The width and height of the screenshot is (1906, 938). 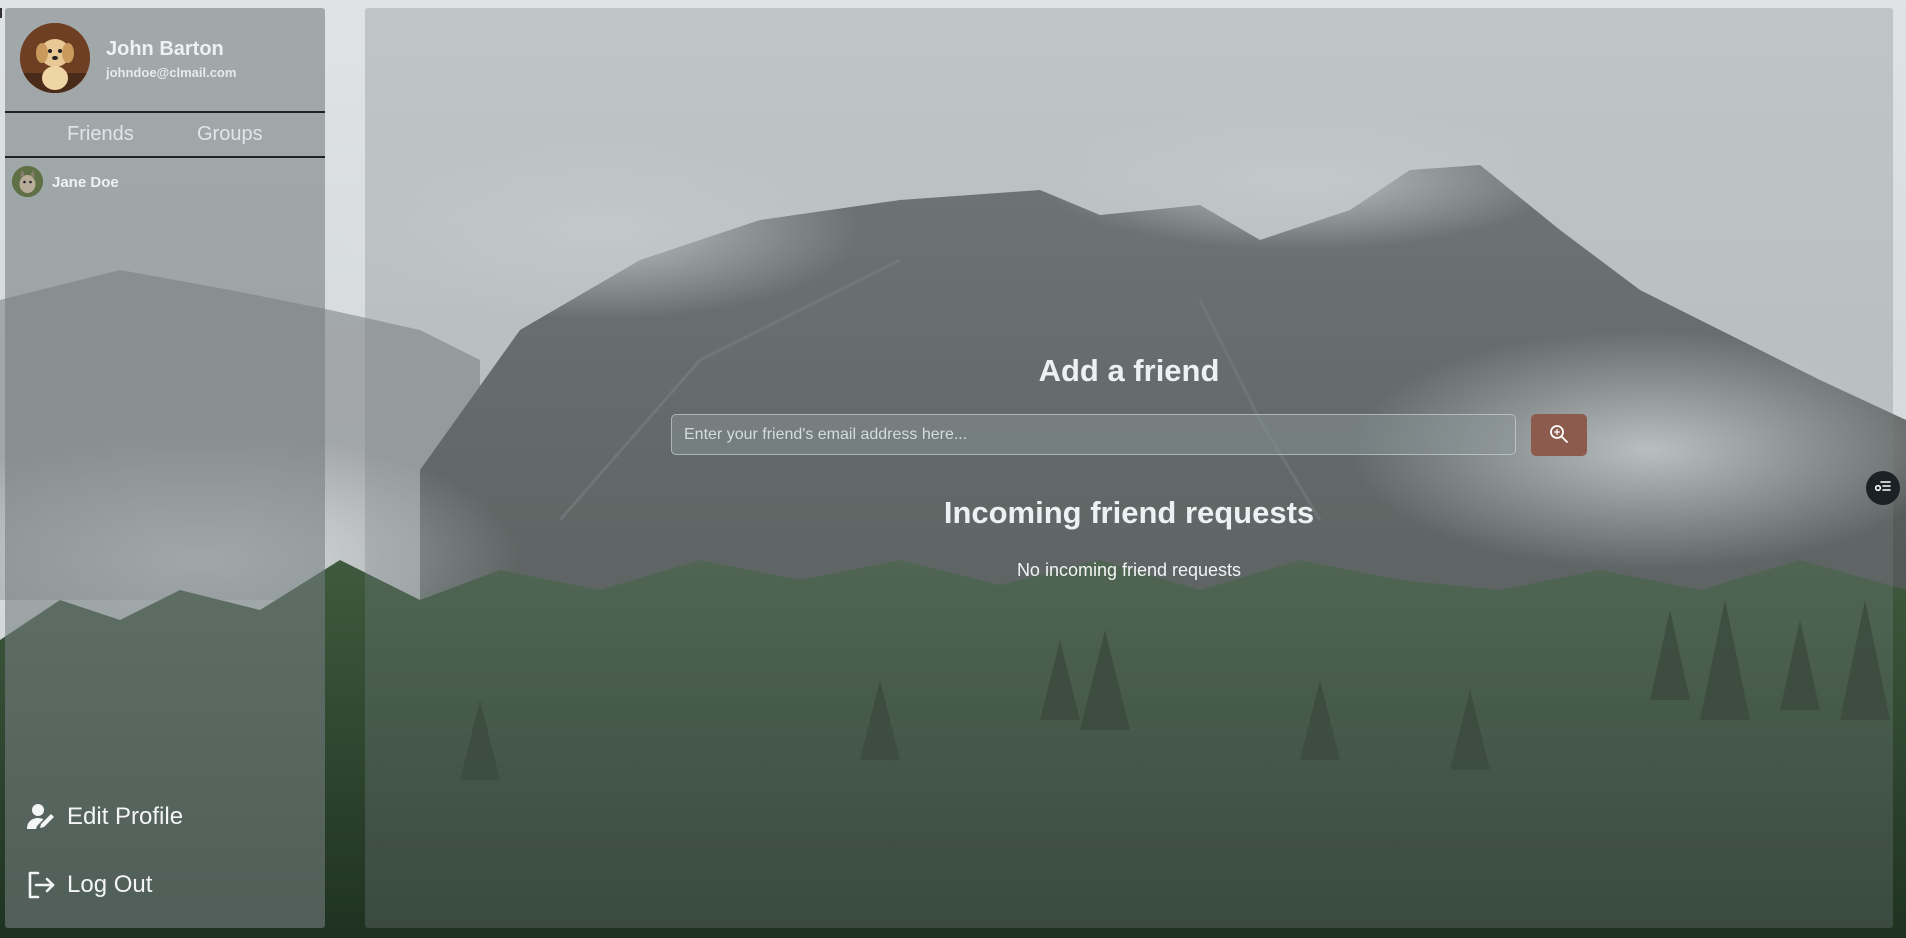 I want to click on search-friend-button, so click(x=1559, y=435).